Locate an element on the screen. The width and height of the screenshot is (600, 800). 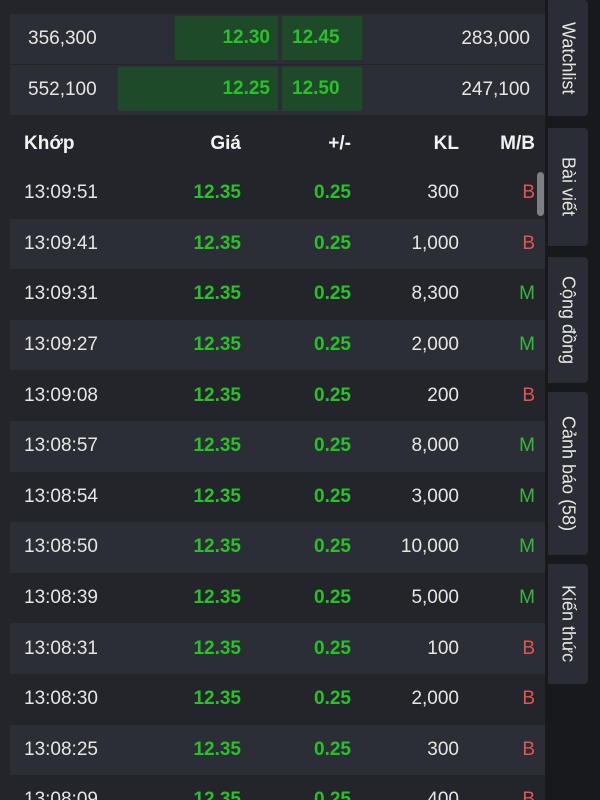
ask-price: 12.50 is located at coordinates (316, 88).